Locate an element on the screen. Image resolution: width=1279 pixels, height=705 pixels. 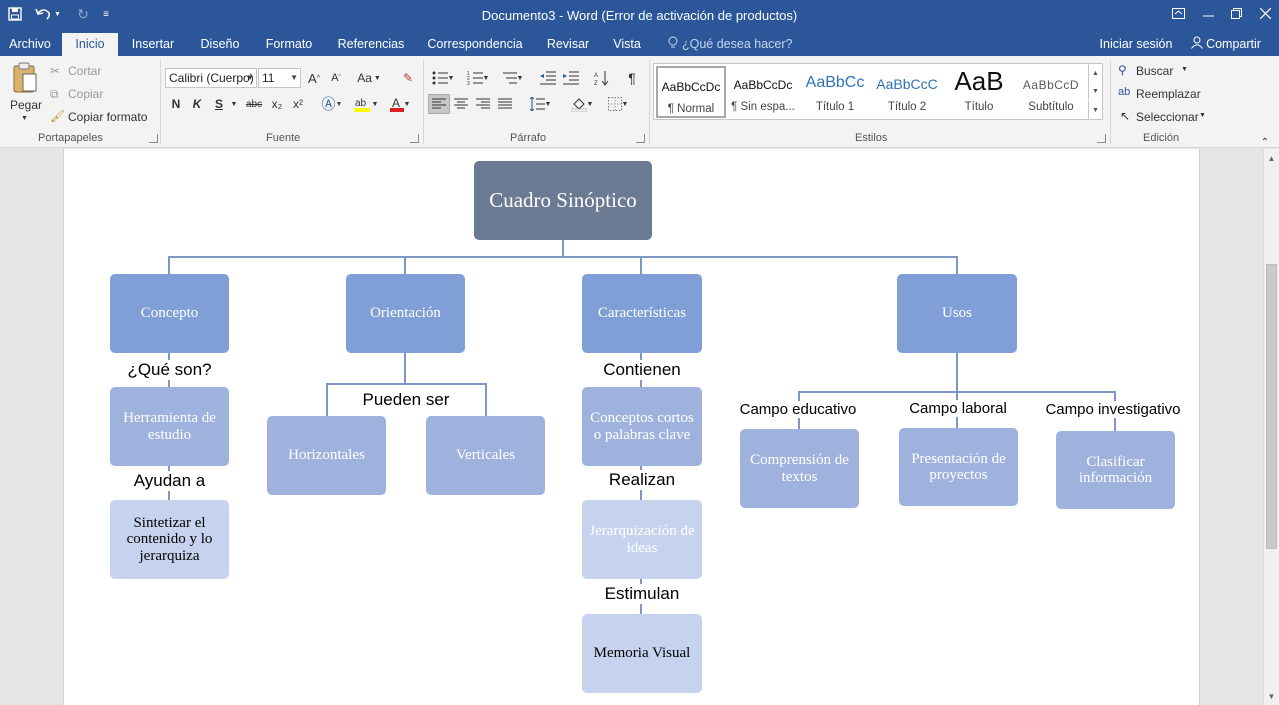
search-icon: ⚲ is located at coordinates (1122, 70).